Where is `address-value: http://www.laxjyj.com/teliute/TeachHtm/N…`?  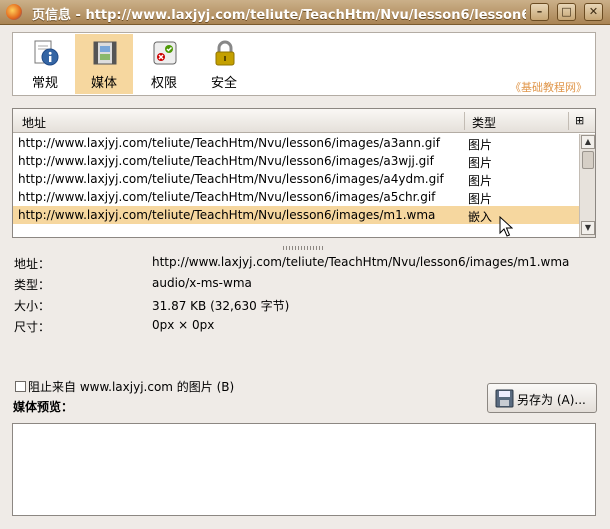 address-value: http://www.laxjyj.com/teliute/TeachHtm/N… is located at coordinates (361, 262).